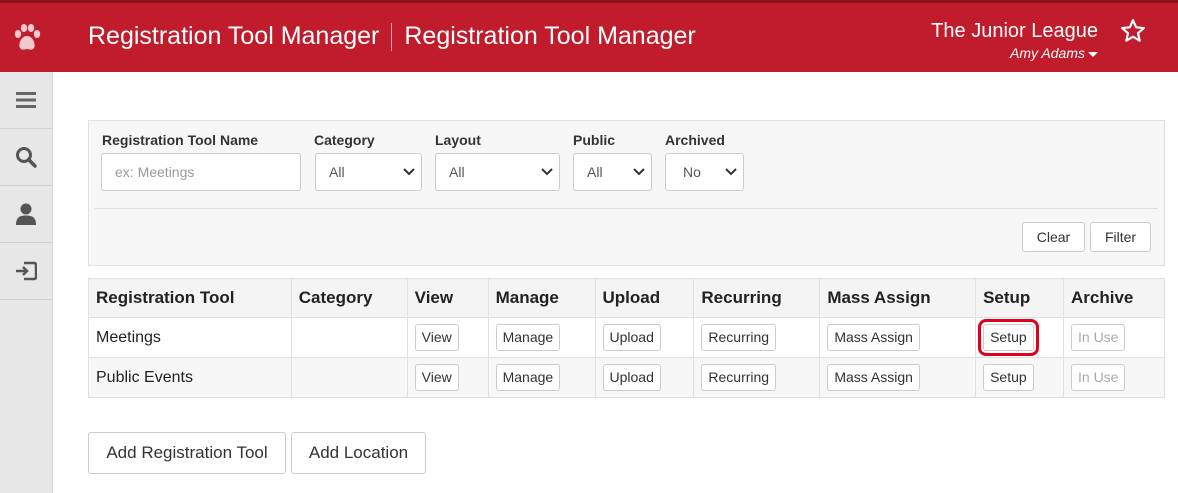 The height and width of the screenshot is (493, 1178). What do you see at coordinates (349, 298) in the screenshot?
I see `column-header: Category` at bounding box center [349, 298].